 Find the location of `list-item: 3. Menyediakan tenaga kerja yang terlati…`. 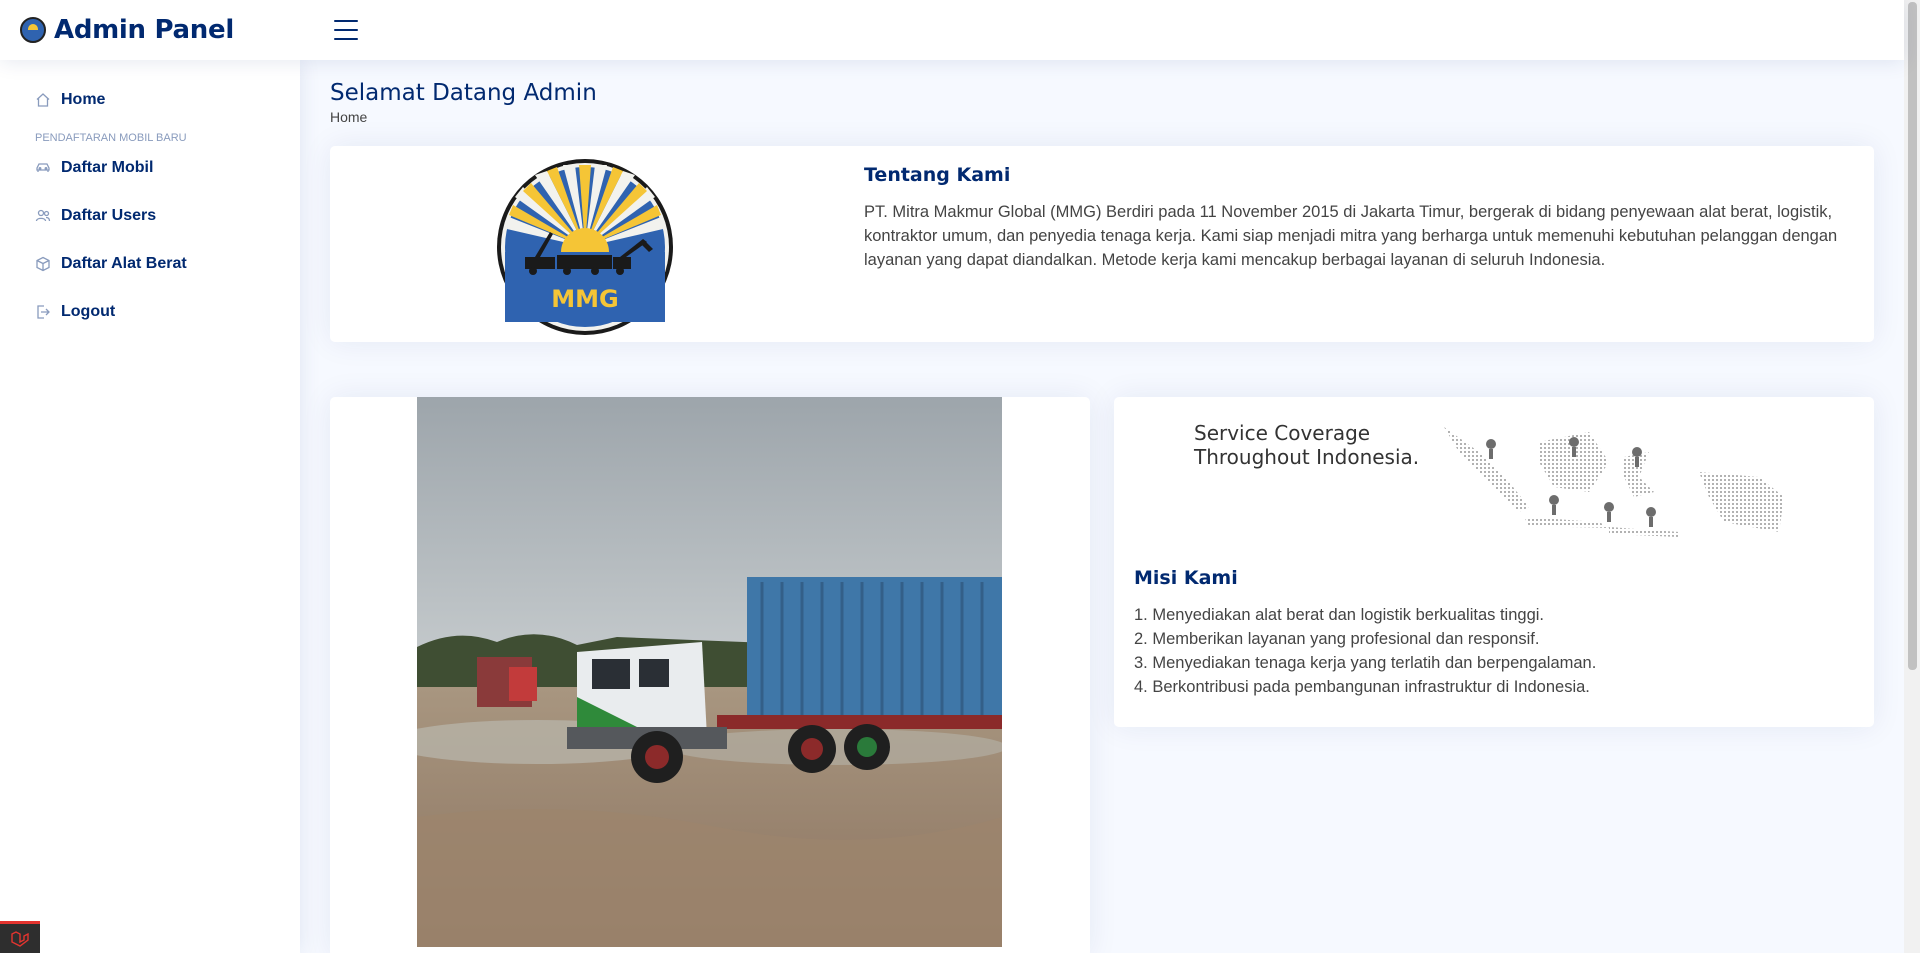

list-item: 3. Menyediakan tenaga kerja yang terlati… is located at coordinates (1365, 663).